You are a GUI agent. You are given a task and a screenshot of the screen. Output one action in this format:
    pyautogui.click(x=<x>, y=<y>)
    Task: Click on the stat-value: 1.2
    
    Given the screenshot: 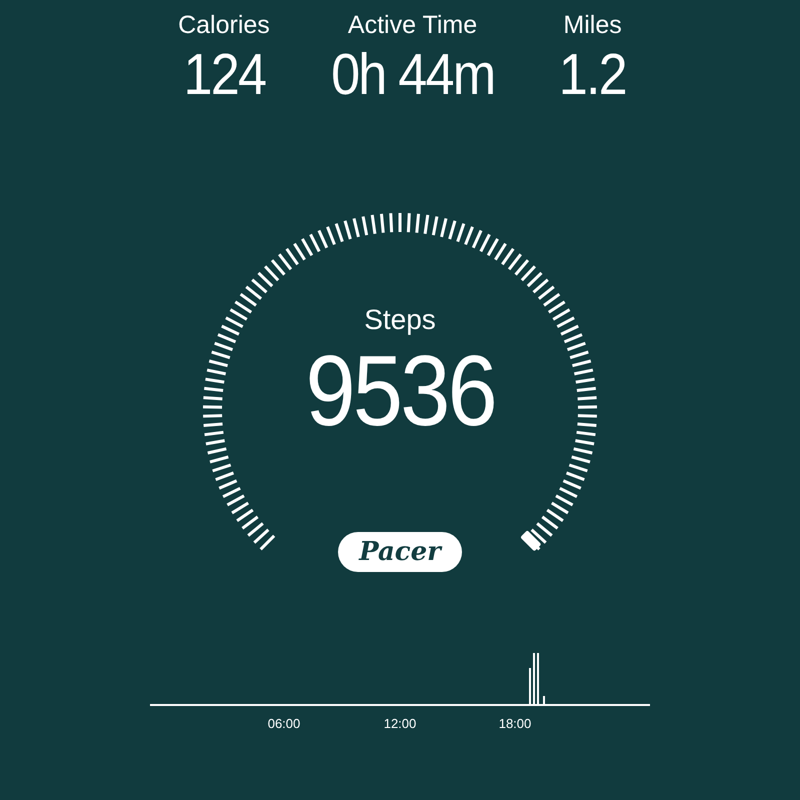 What is the action you would take?
    pyautogui.click(x=592, y=75)
    